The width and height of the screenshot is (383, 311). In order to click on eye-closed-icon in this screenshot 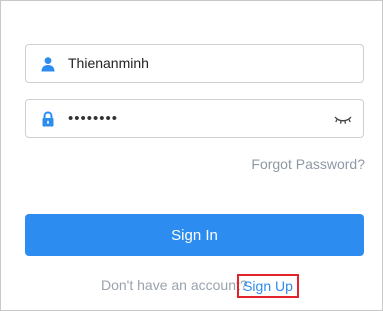, I will do `click(343, 119)`.